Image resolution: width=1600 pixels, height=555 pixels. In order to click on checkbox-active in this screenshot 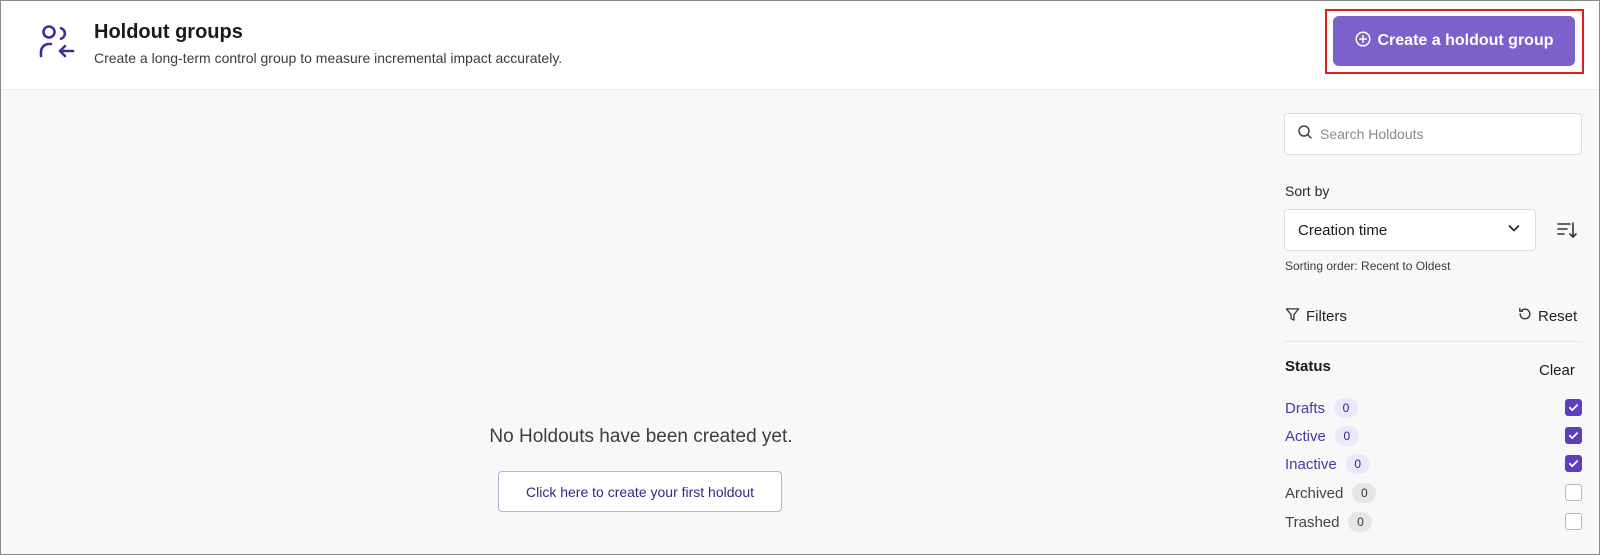, I will do `click(1573, 435)`.